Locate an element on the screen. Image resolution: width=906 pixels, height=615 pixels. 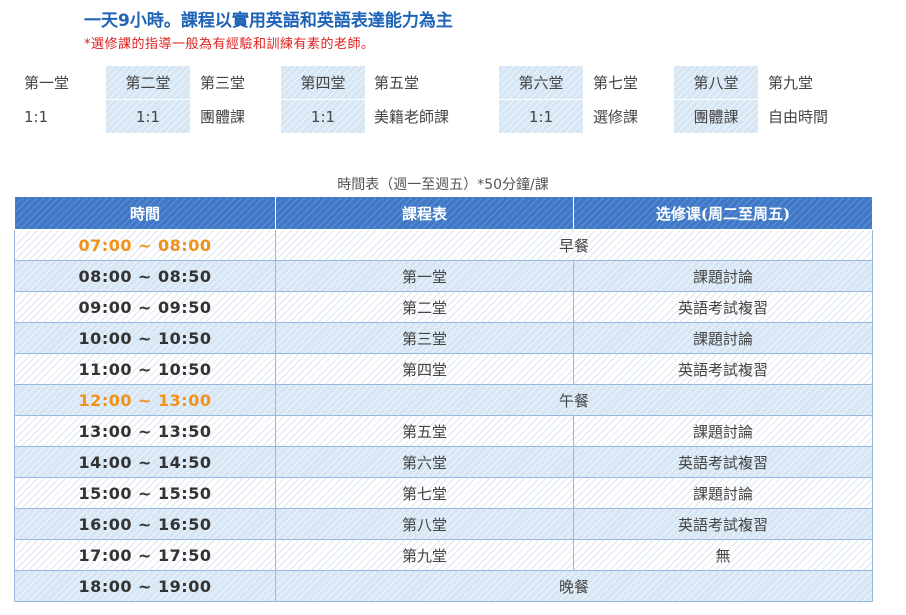
table-row: 08:00 ~ 08:50 第一堂 課題討論 is located at coordinates (443, 276).